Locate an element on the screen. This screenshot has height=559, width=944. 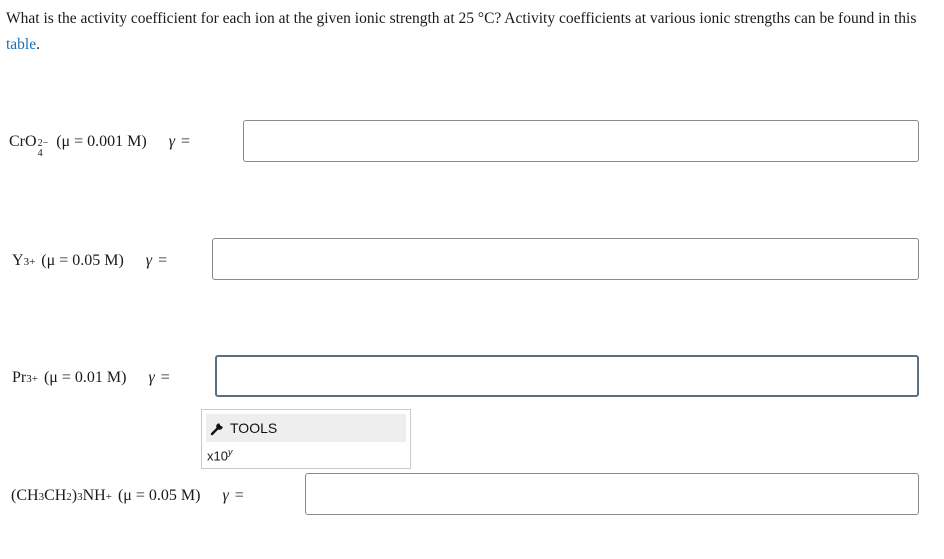
table-link: table is located at coordinates (21, 44).